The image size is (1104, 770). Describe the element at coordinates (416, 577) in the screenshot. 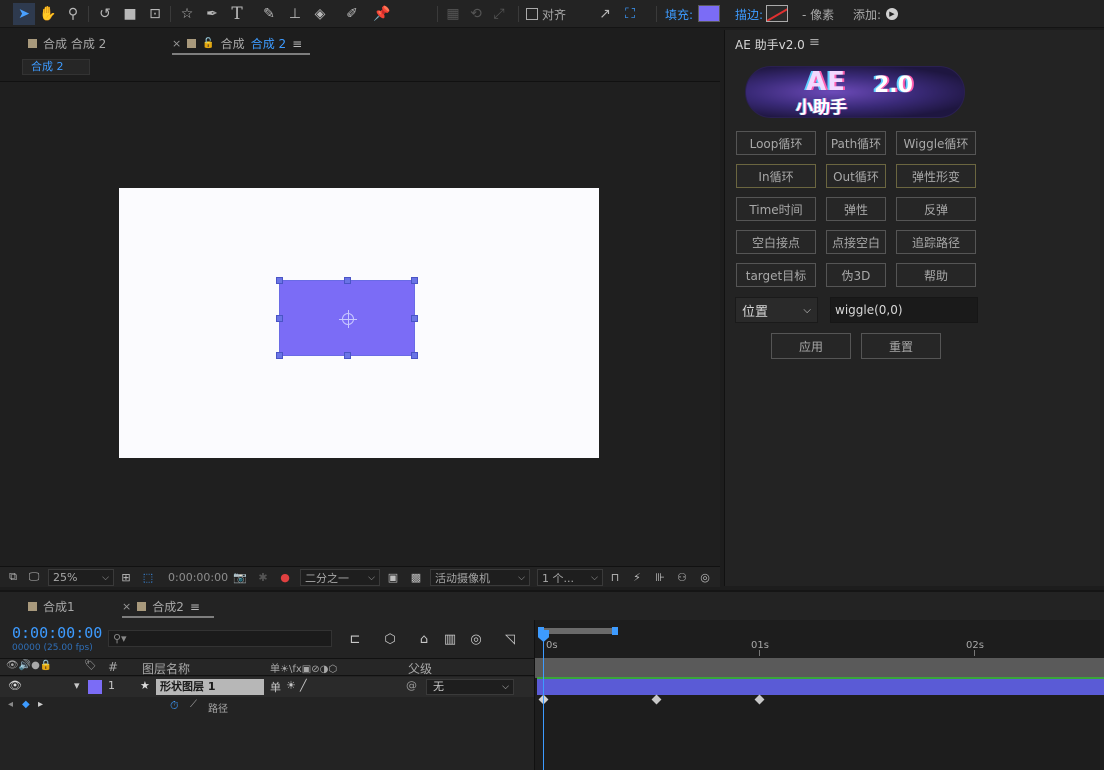

I see `transparency-grid-icon: ▩` at that location.